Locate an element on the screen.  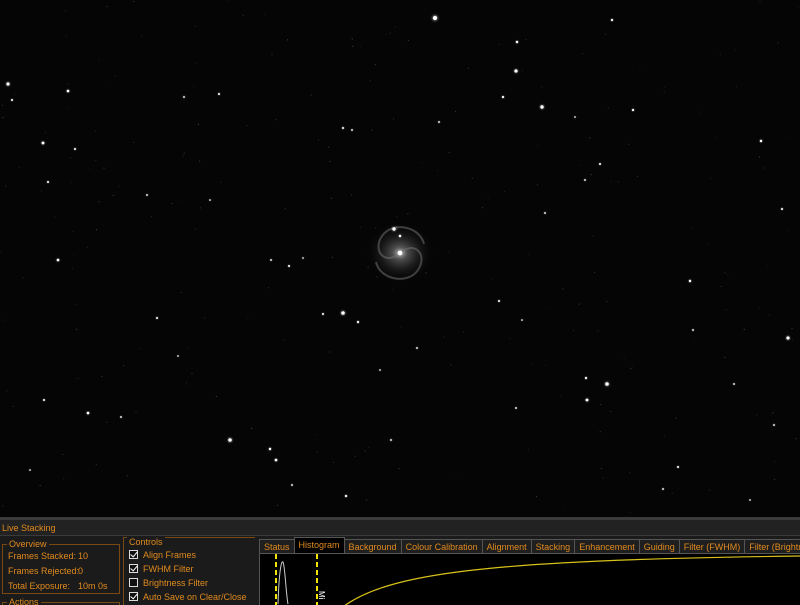
tab-enhancement: Enhancement is located at coordinates (607, 546).